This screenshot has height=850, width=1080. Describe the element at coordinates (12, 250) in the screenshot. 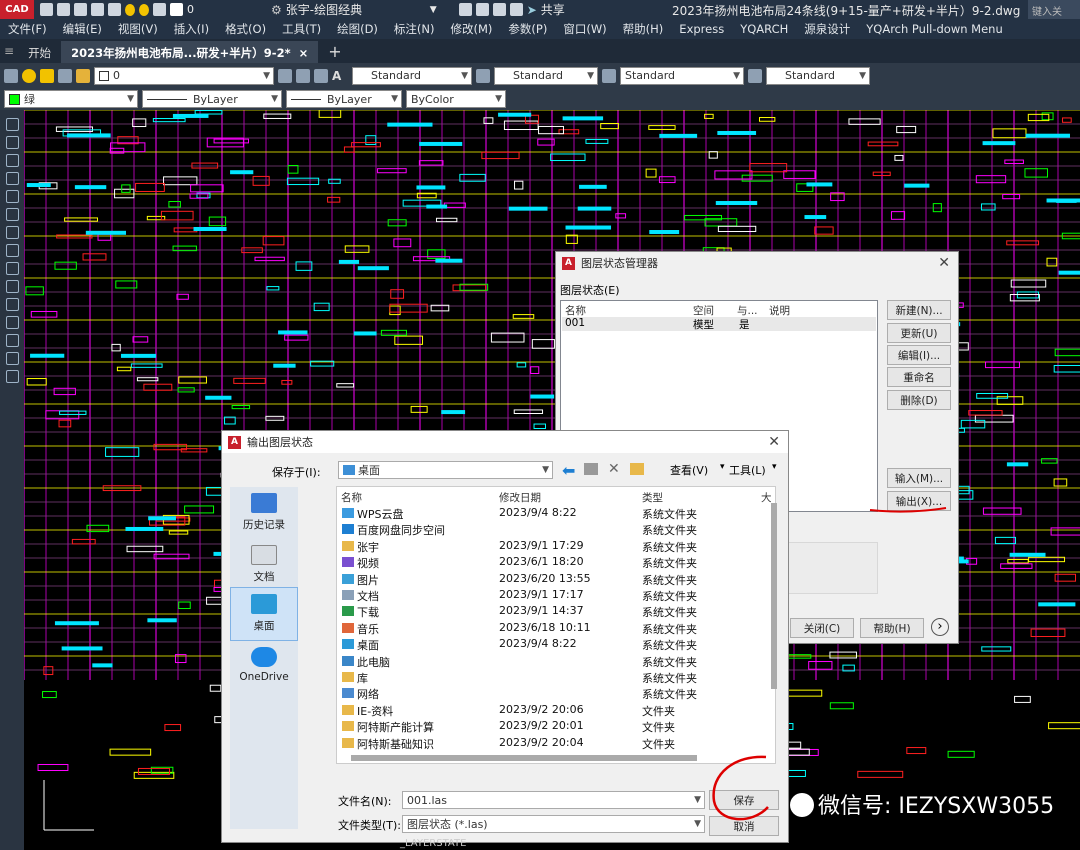

I see `ellipse-tool-icon` at that location.